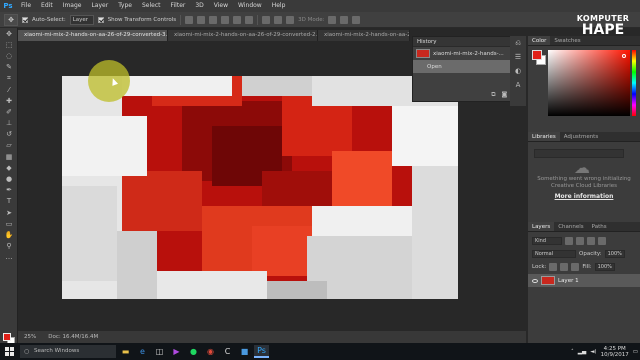 The height and width of the screenshot is (360, 640). I want to click on store-icon: ◫, so click(159, 351).